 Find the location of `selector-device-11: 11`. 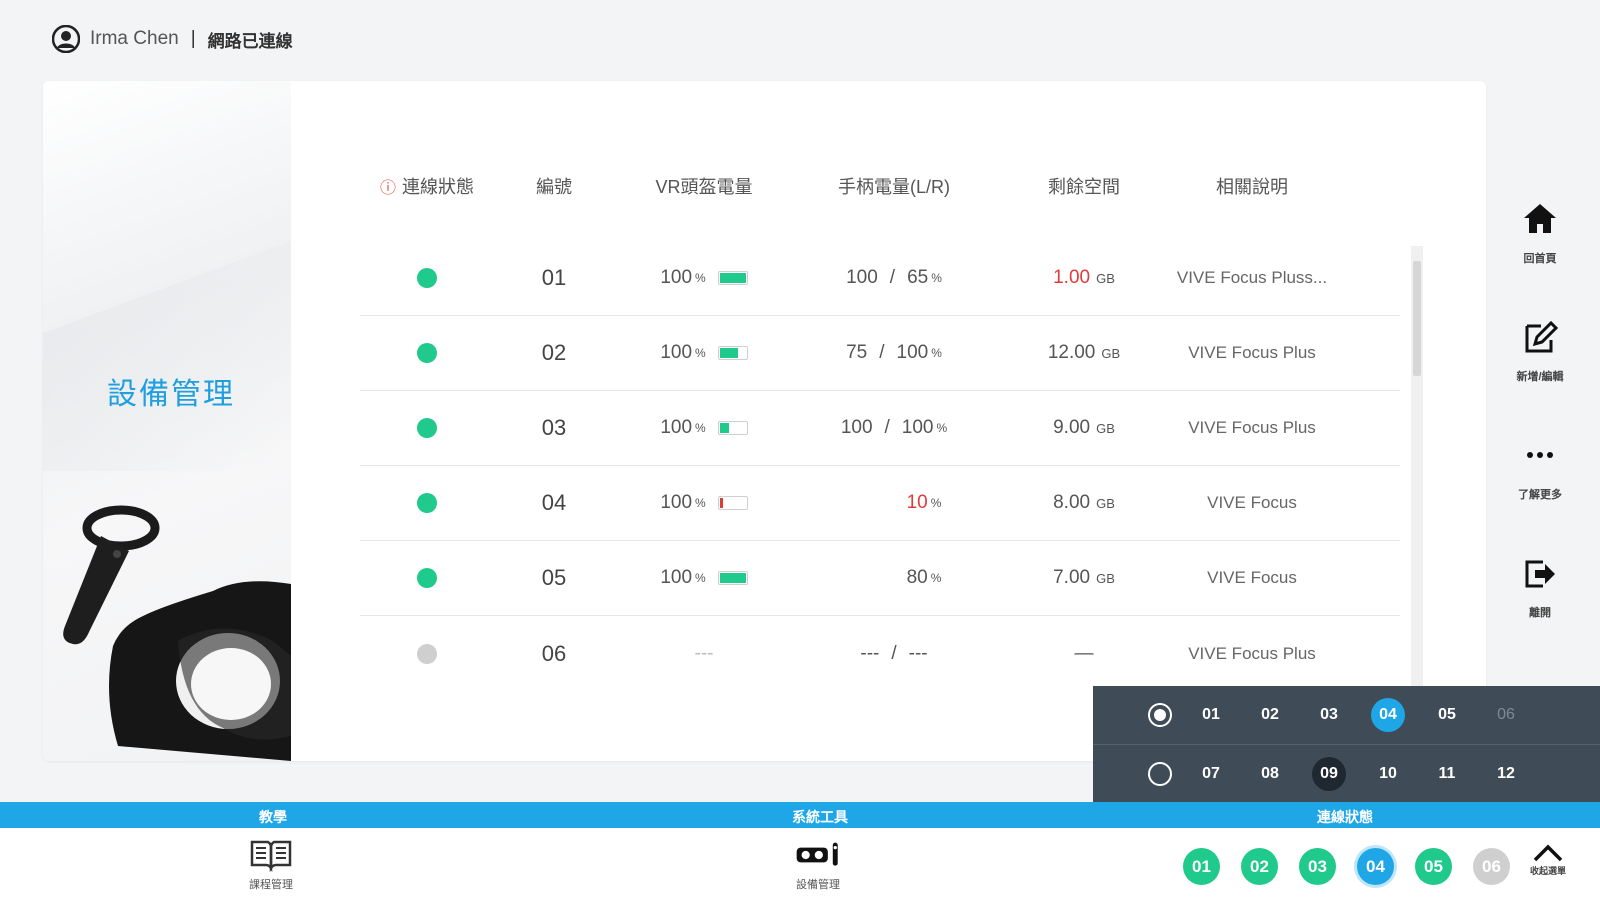

selector-device-11: 11 is located at coordinates (1447, 774).